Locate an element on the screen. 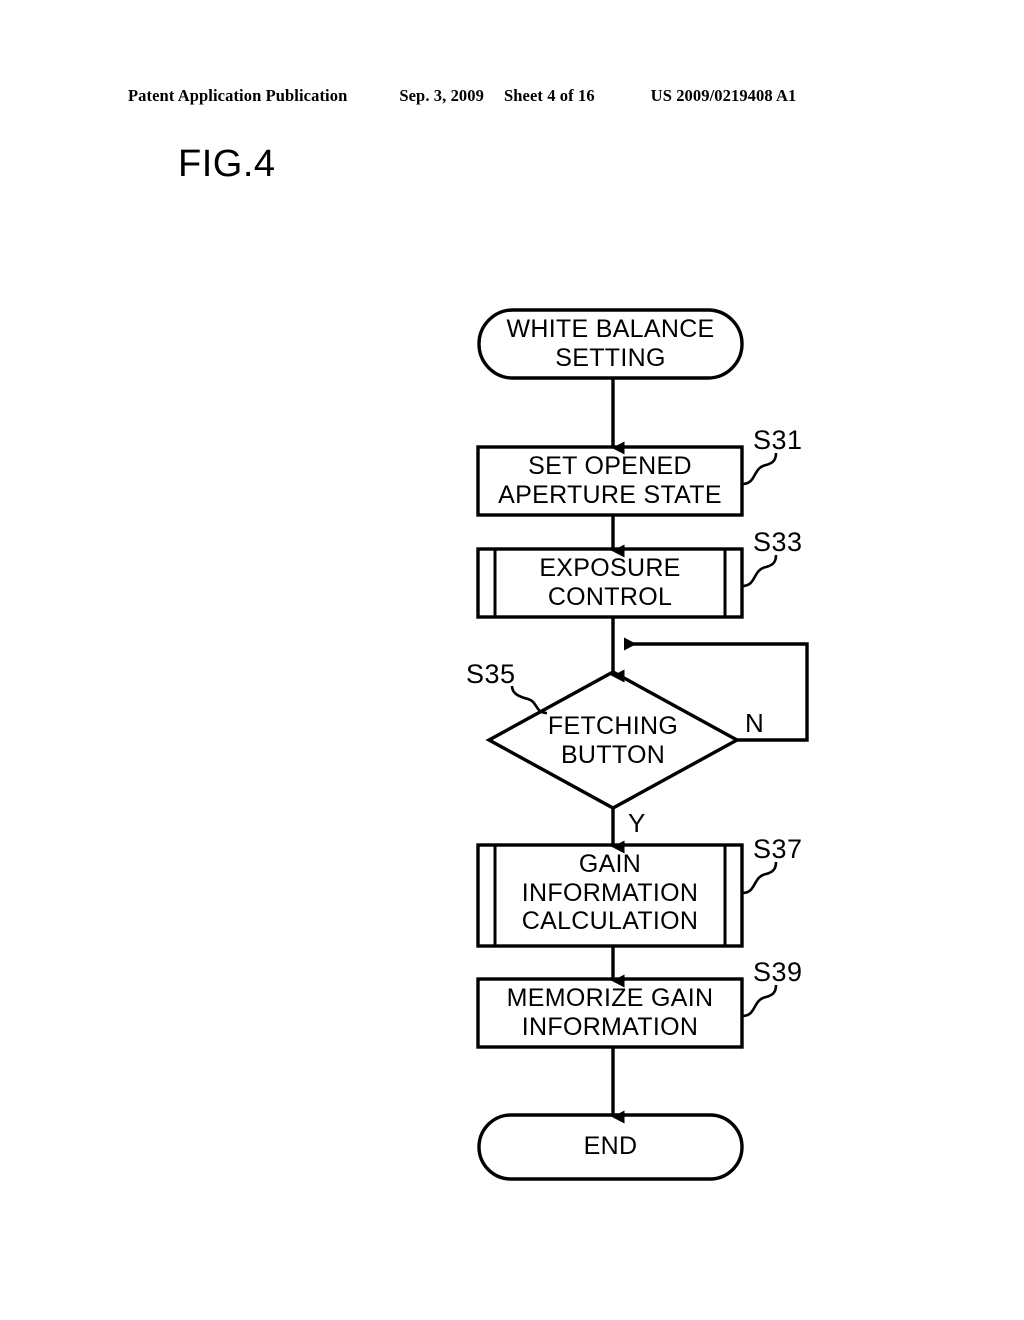 This screenshot has width=1024, height=1320. node-s31-shape is located at coordinates (610, 481).